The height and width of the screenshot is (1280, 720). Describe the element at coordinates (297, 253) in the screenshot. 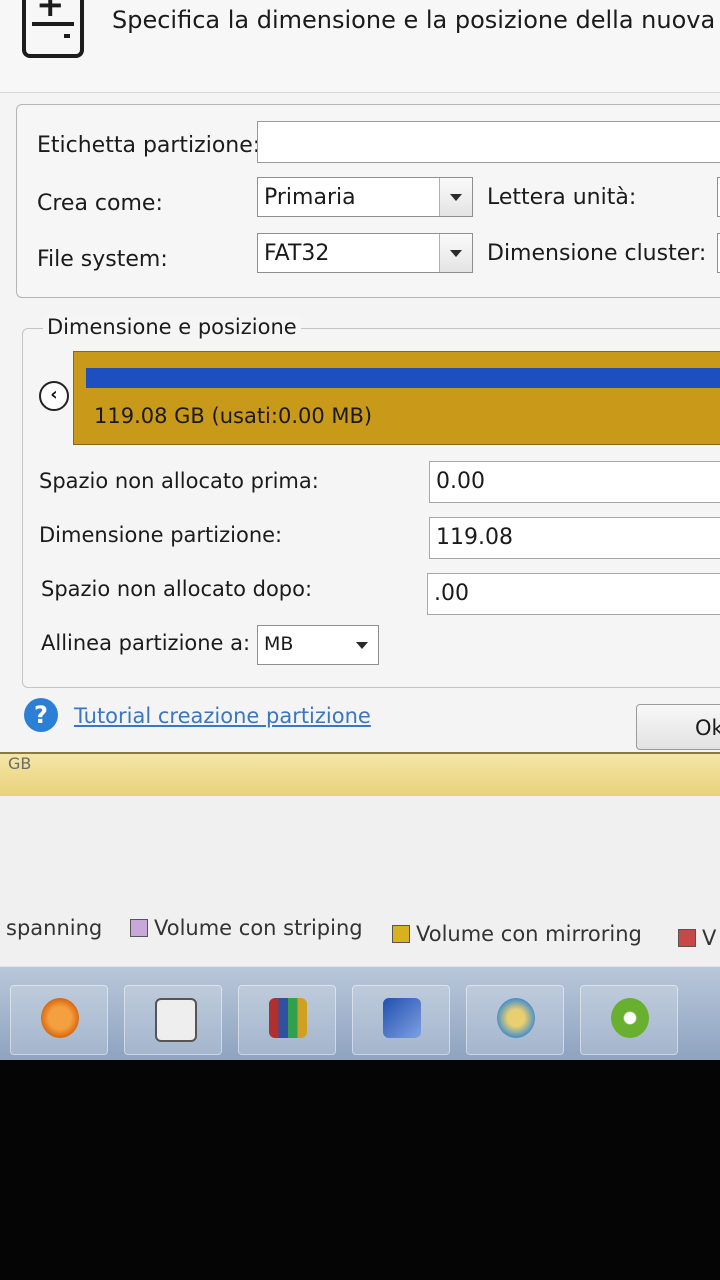

I see `file-system-value: FAT32` at that location.